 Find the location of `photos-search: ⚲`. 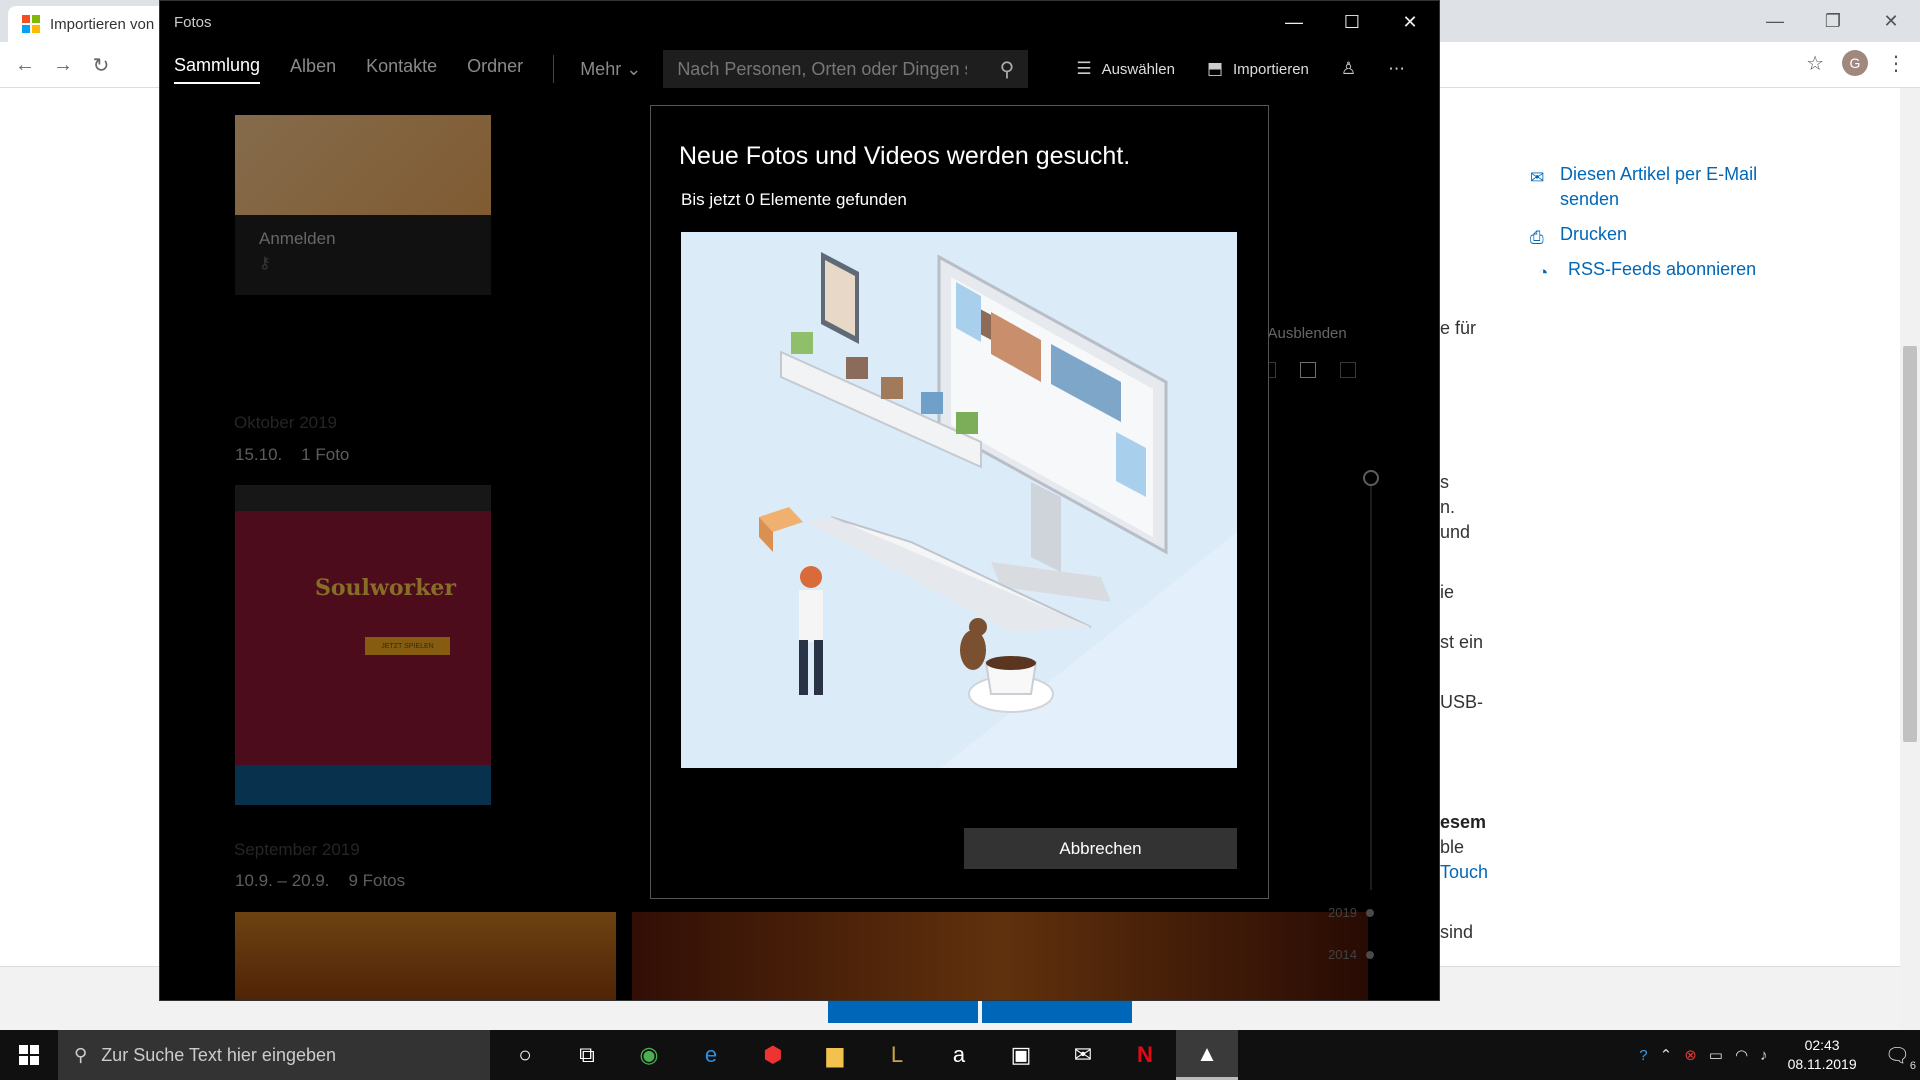

photos-search: ⚲ is located at coordinates (846, 69).